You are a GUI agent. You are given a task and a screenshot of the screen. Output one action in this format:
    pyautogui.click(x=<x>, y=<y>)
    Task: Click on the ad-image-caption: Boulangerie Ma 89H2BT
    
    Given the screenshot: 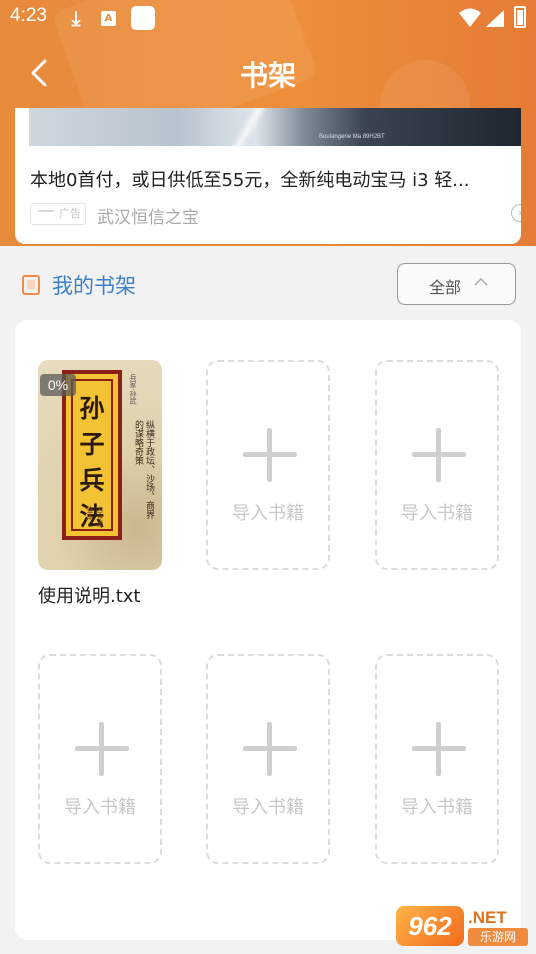 What is the action you would take?
    pyautogui.click(x=352, y=137)
    